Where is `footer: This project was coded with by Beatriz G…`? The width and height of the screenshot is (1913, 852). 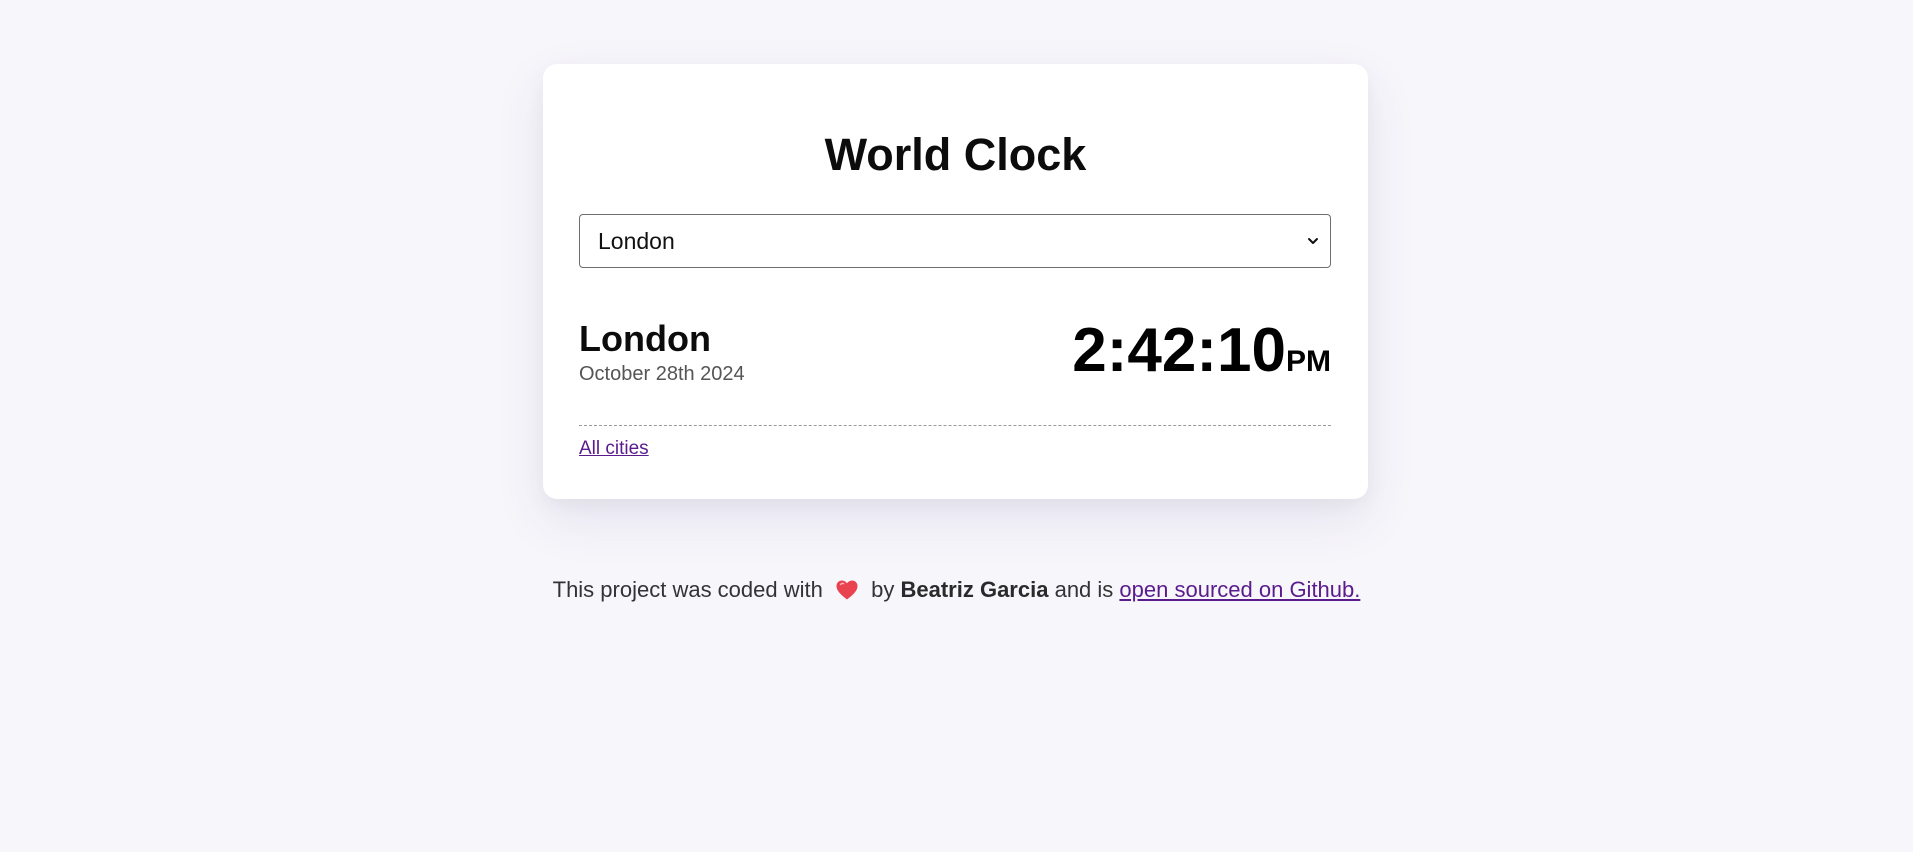 footer: This project was coded with by Beatriz G… is located at coordinates (956, 590).